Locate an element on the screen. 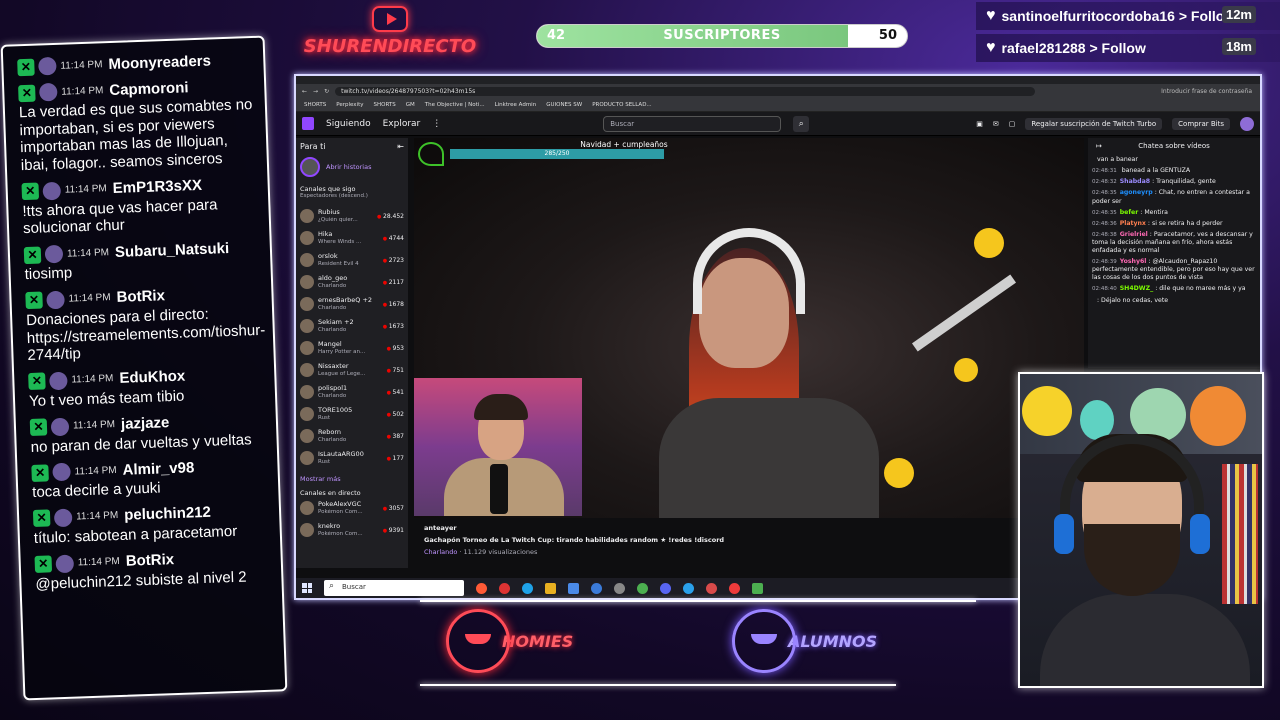  sidebar-channel: RebornCharlando 387 is located at coordinates (352, 436).